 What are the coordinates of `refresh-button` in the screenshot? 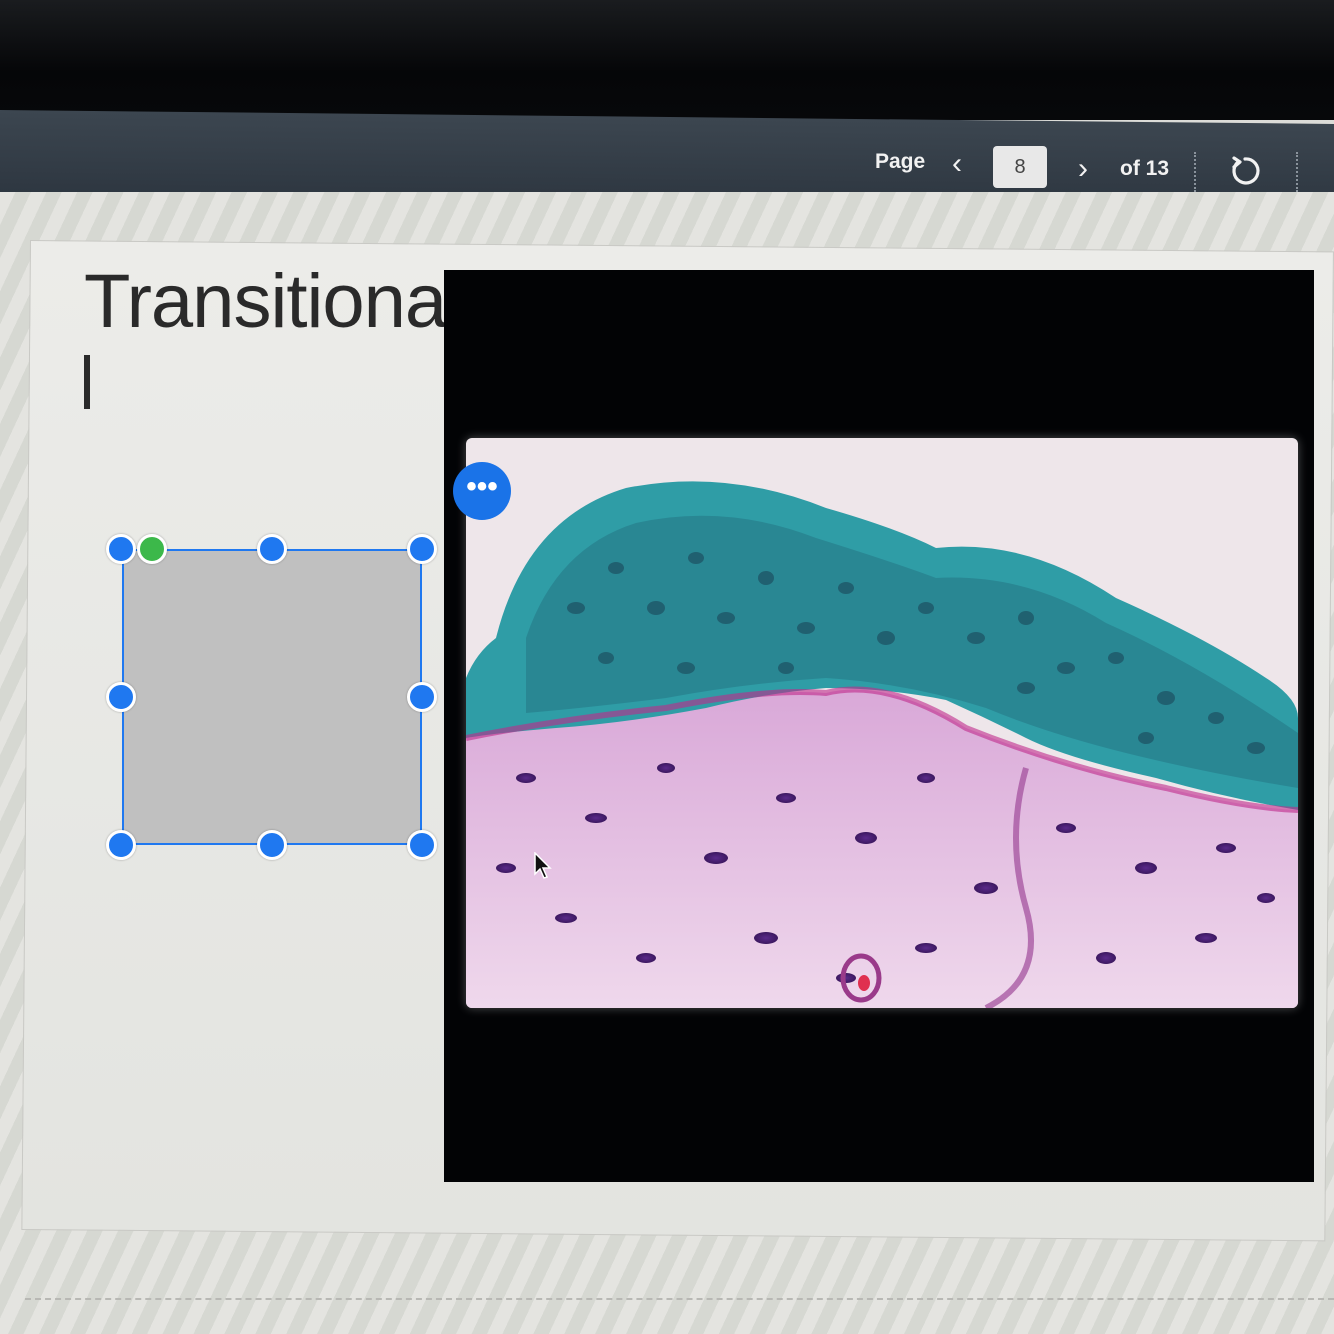 It's located at (1245, 171).